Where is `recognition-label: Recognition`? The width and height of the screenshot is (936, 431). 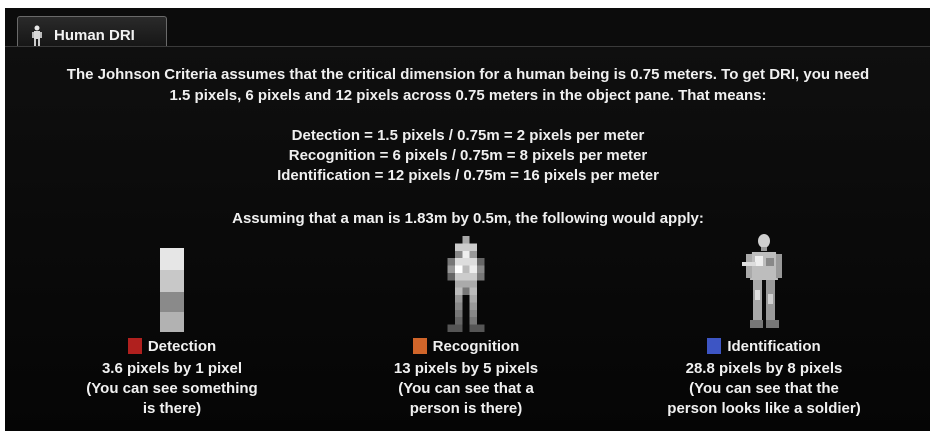
recognition-label: Recognition is located at coordinates (476, 346).